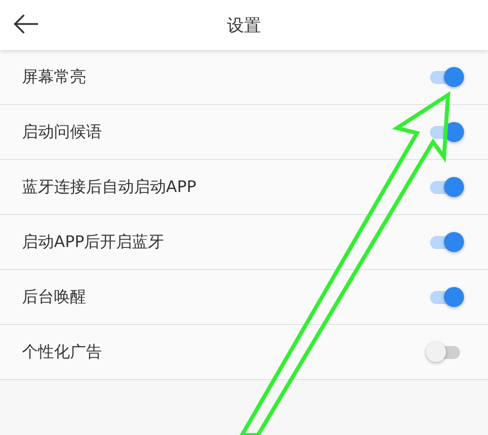 This screenshot has height=435, width=488. Describe the element at coordinates (26, 24) in the screenshot. I see `back-icon` at that location.